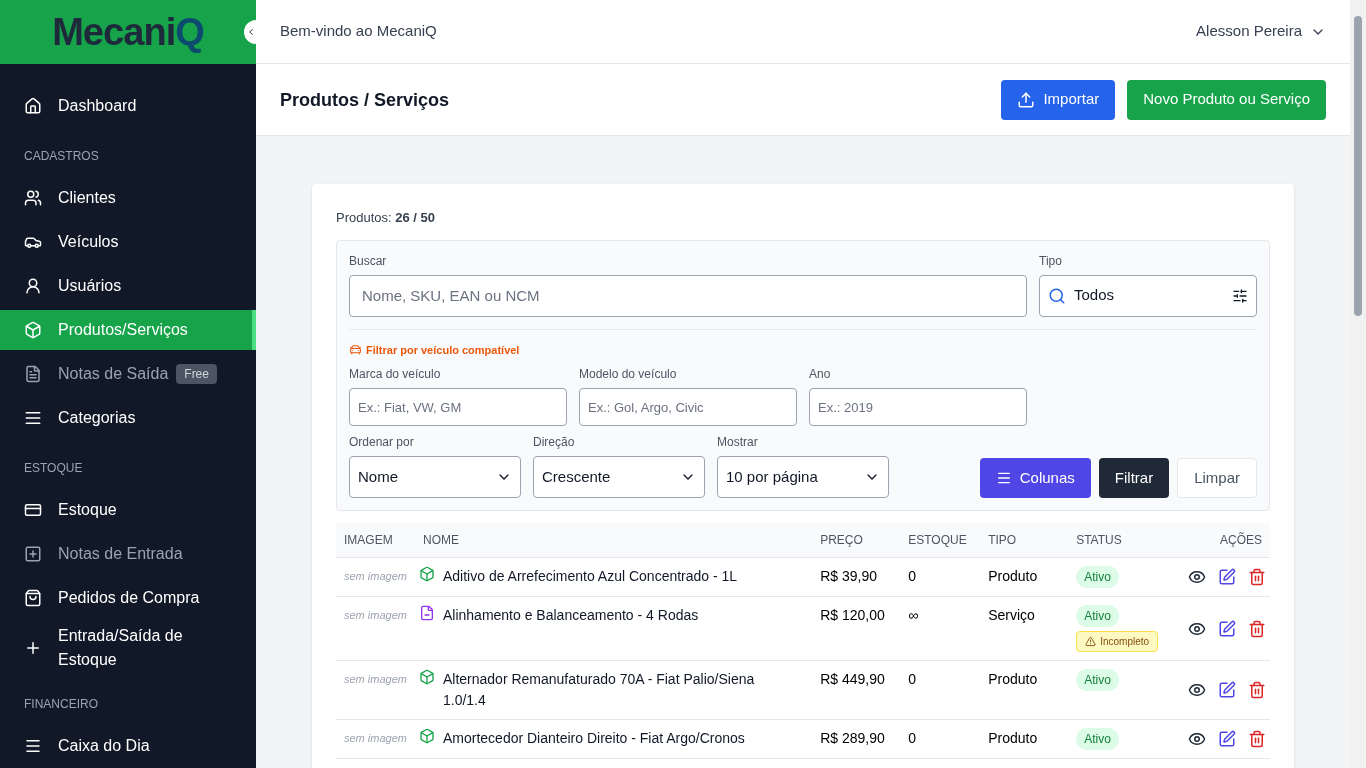 Image resolution: width=1366 pixels, height=768 pixels. Describe the element at coordinates (1057, 295) in the screenshot. I see `search-icon` at that location.